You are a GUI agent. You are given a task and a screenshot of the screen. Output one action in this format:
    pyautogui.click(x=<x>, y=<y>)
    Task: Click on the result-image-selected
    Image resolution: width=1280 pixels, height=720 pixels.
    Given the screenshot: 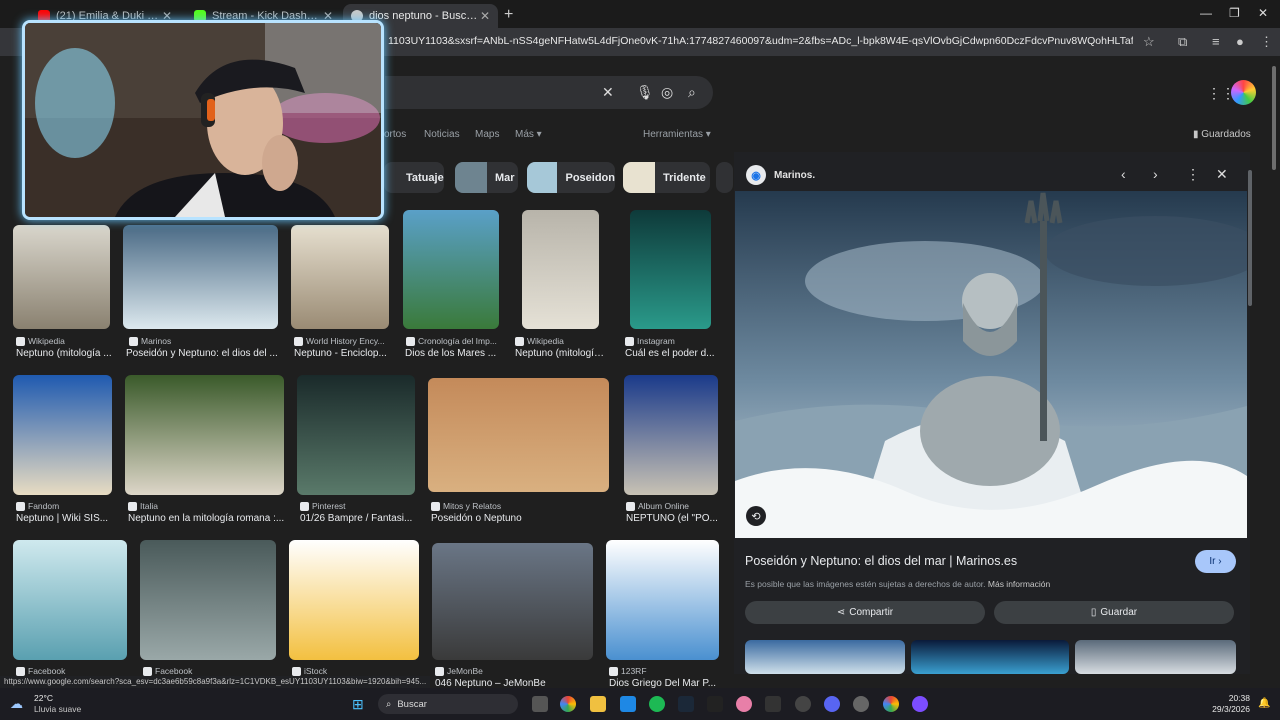 What is the action you would take?
    pyautogui.click(x=200, y=277)
    